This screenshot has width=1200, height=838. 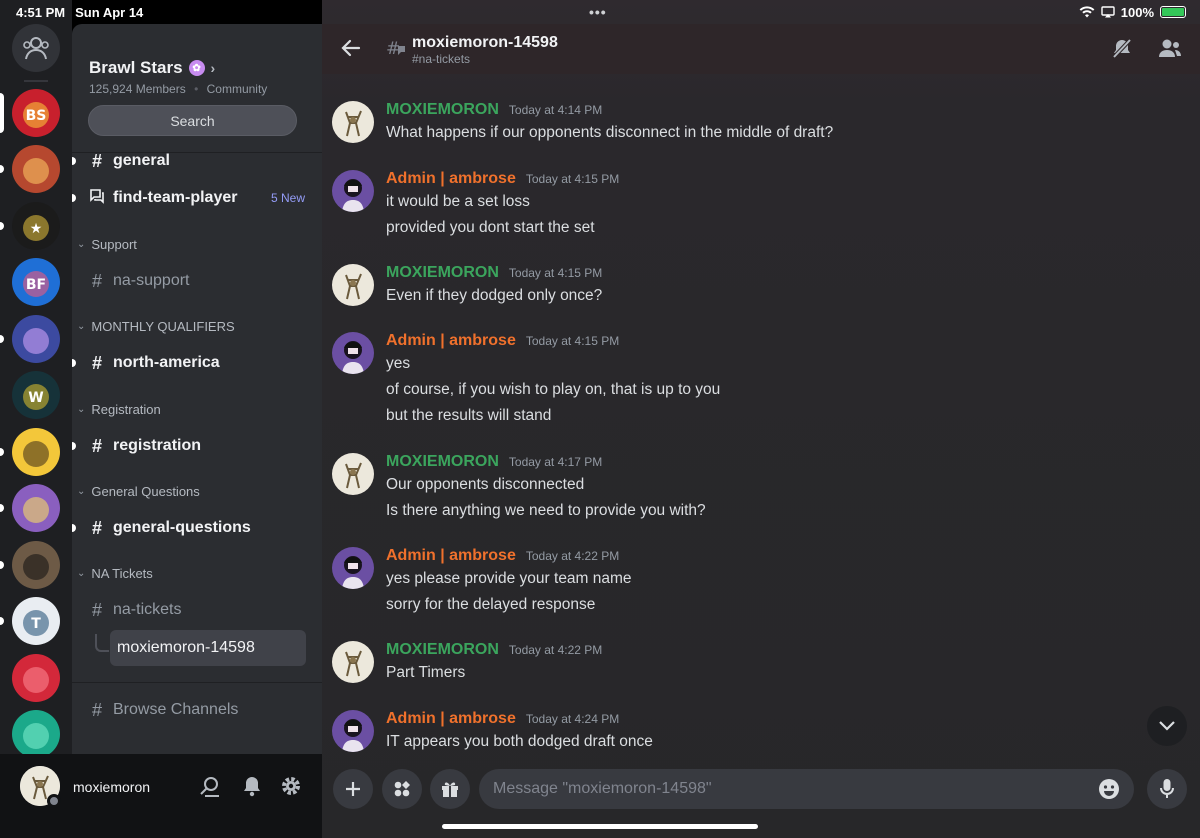 I want to click on channel-find-team-player: find-team-player 5 New, so click(x=197, y=198).